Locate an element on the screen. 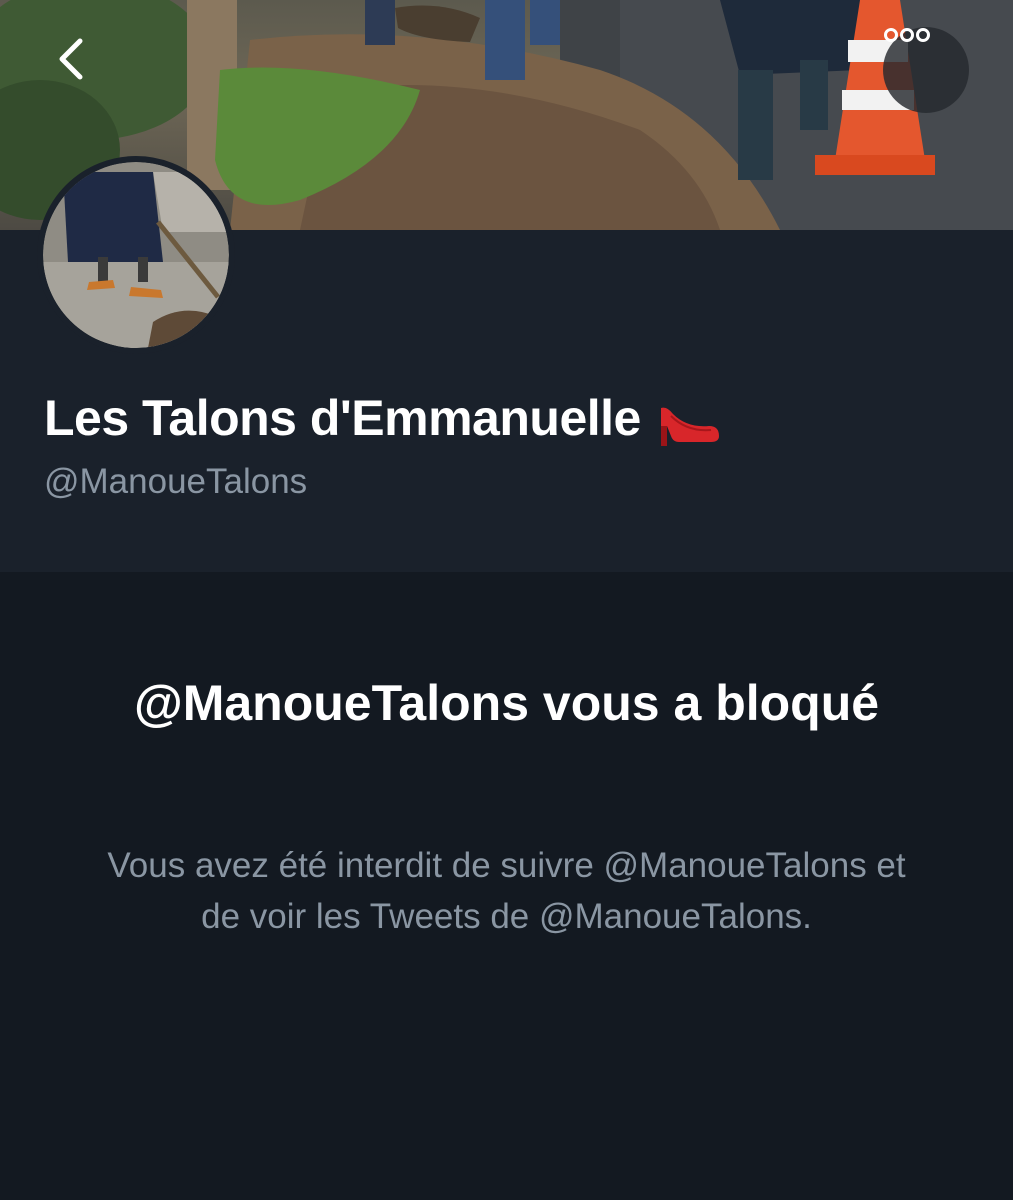 The image size is (1013, 1200). back-button is located at coordinates (85, 70).